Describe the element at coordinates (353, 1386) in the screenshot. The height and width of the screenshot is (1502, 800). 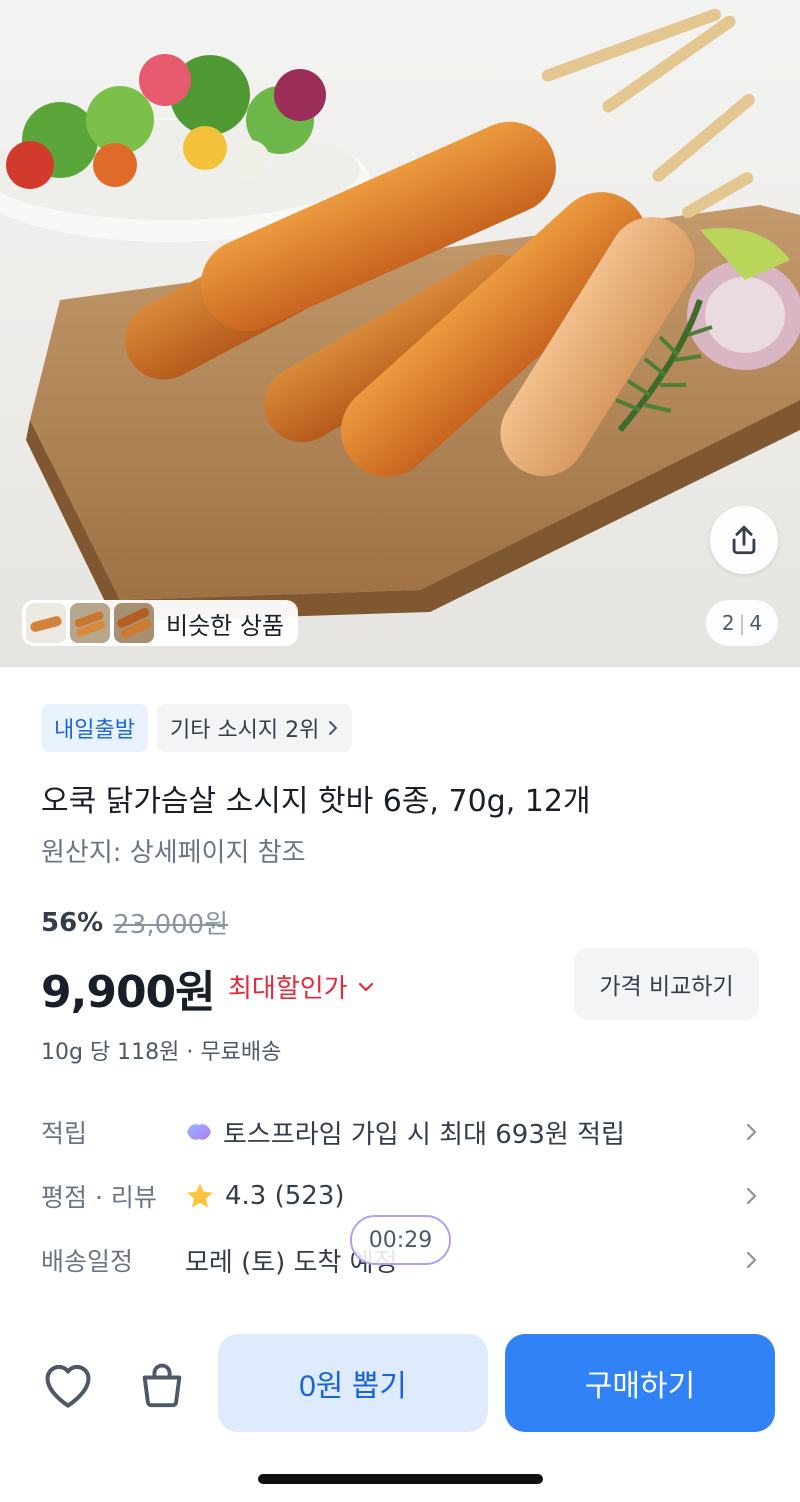
I see `free-draw-label: 0원 뽑기` at that location.